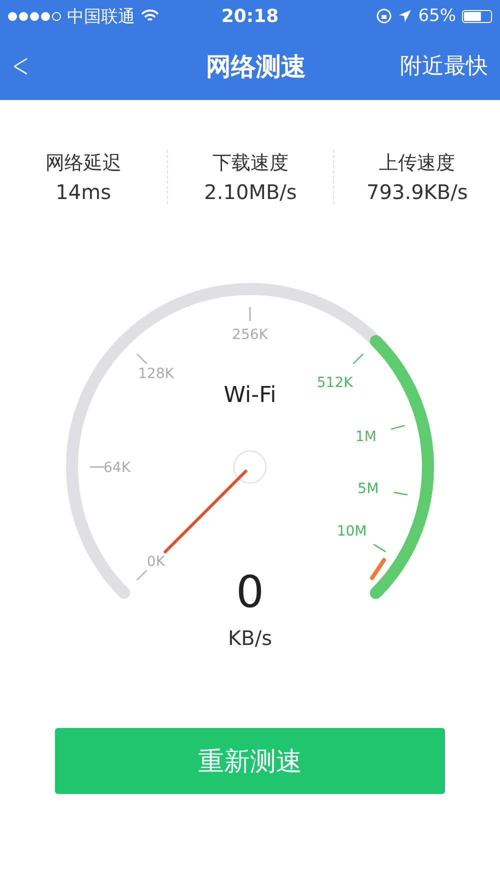 The height and width of the screenshot is (888, 500). Describe the element at coordinates (437, 16) in the screenshot. I see `battery-percent: 65%` at that location.